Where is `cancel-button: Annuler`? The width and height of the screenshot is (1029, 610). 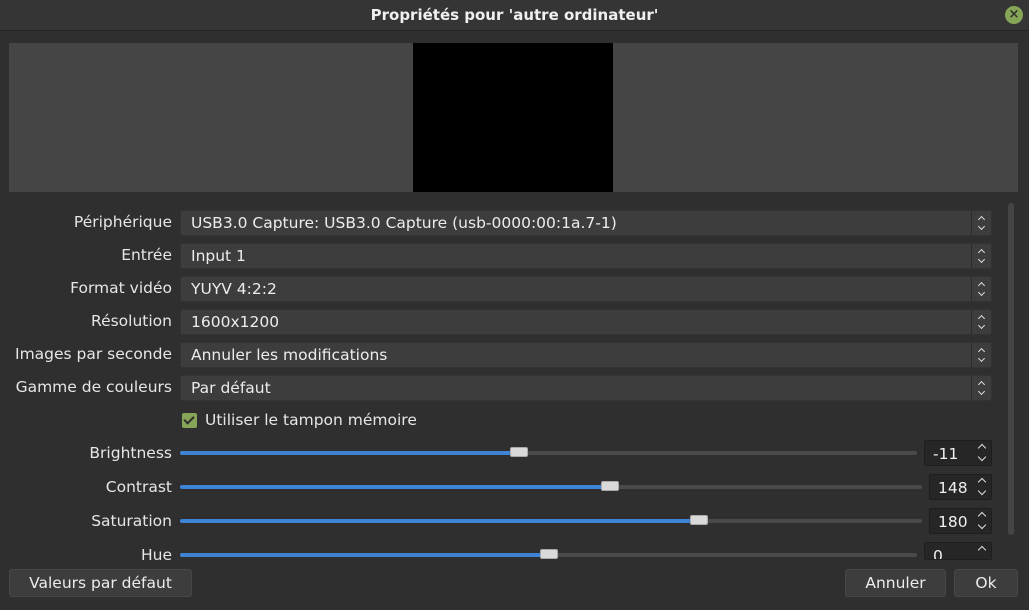 cancel-button: Annuler is located at coordinates (895, 583).